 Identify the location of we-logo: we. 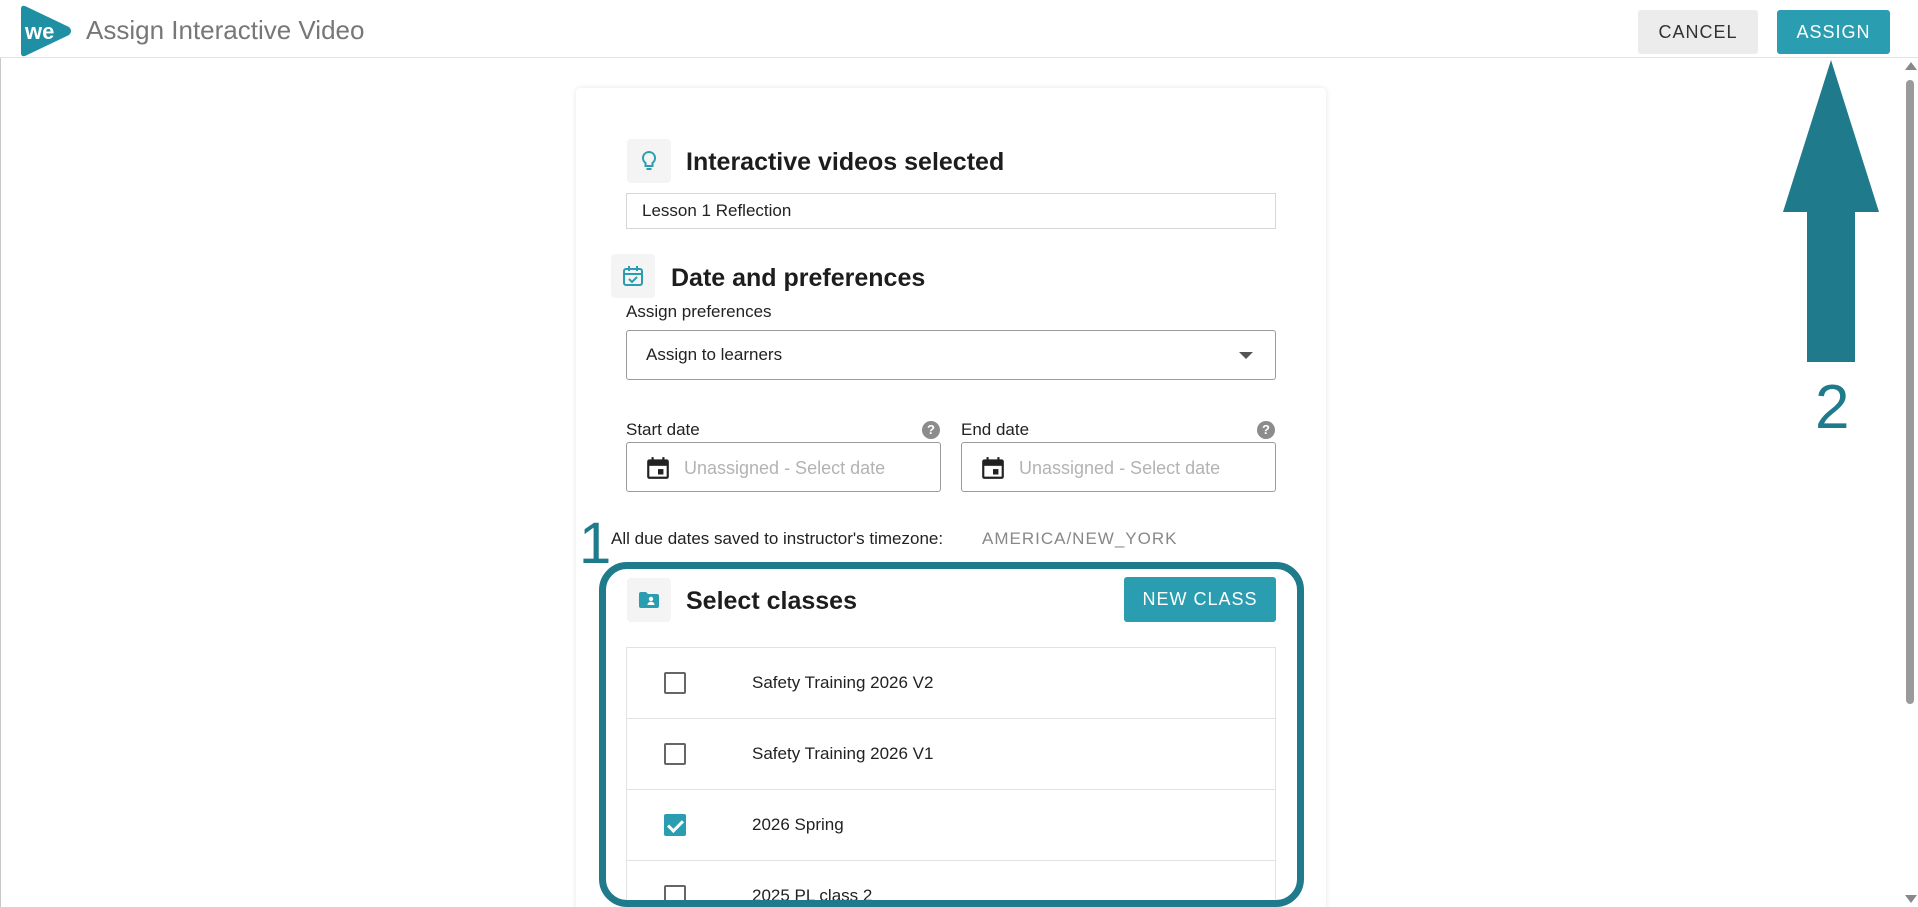
(46, 31).